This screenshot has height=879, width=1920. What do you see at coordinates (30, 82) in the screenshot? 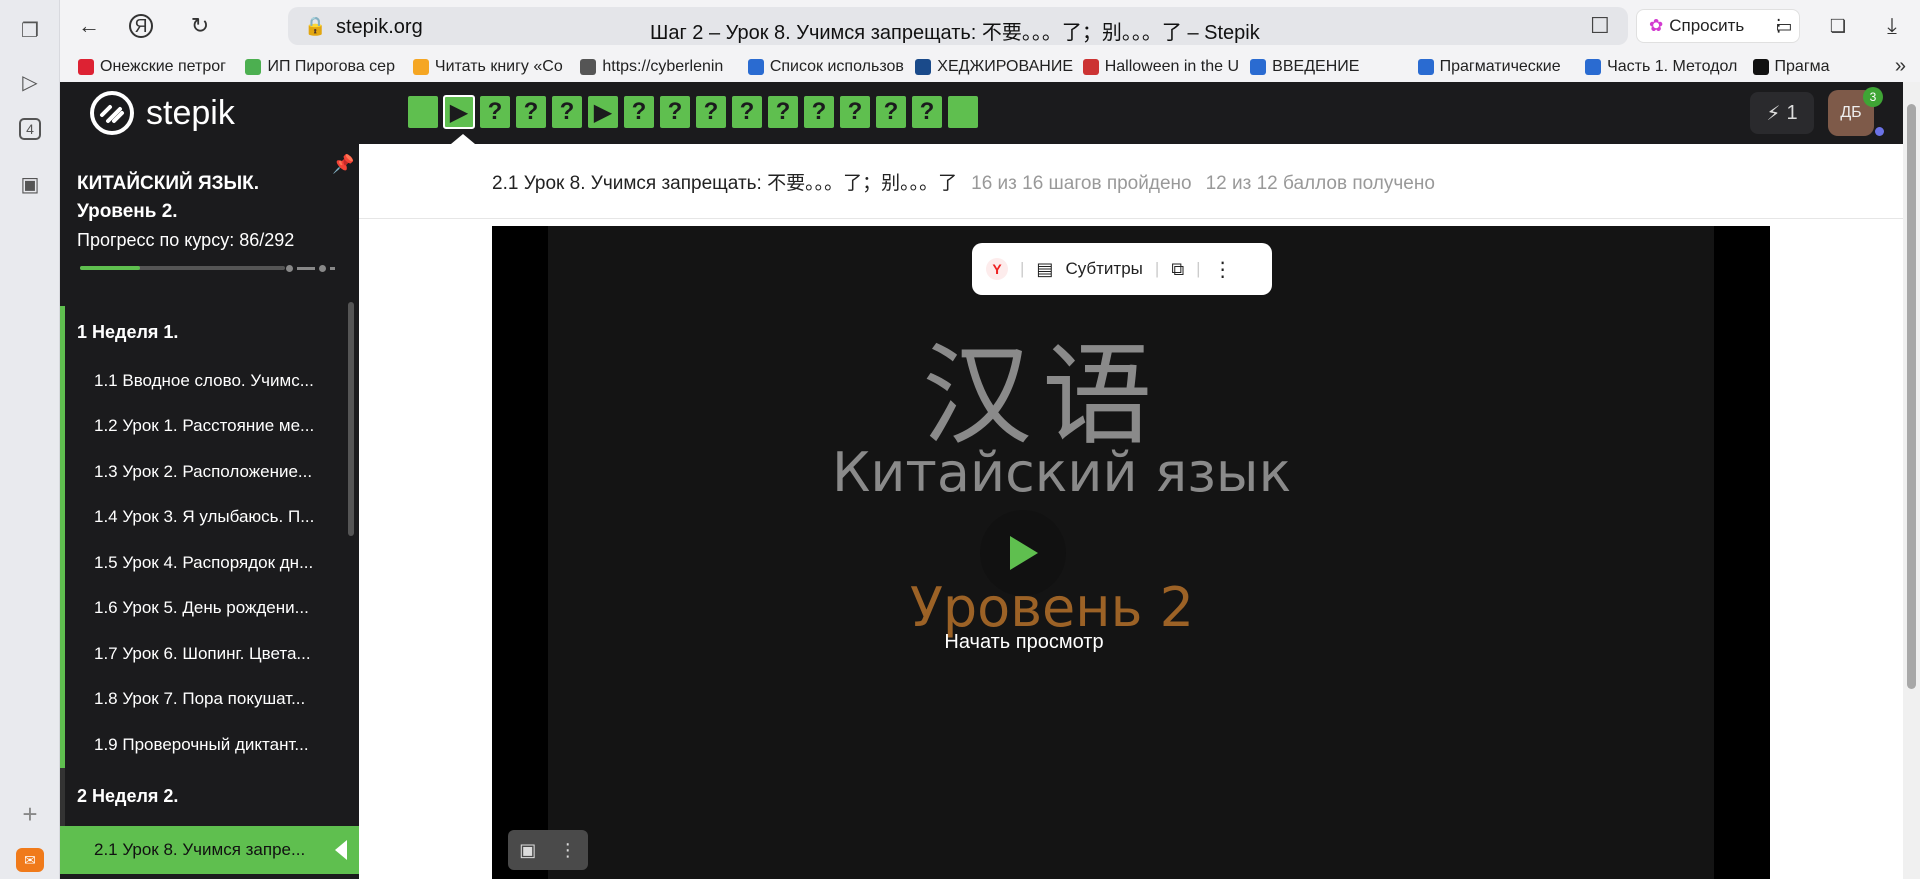
I see `media-icon: ▷` at bounding box center [30, 82].